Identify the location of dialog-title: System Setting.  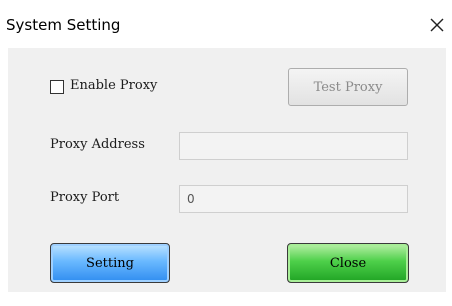
(63, 25).